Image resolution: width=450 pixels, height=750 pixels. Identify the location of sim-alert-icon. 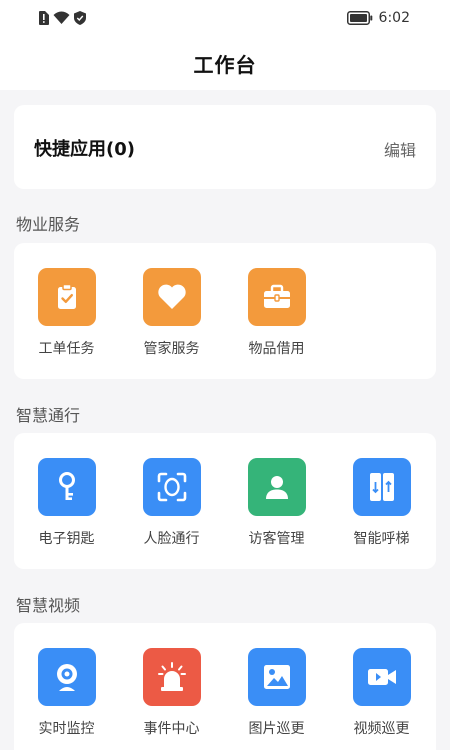
(44, 18).